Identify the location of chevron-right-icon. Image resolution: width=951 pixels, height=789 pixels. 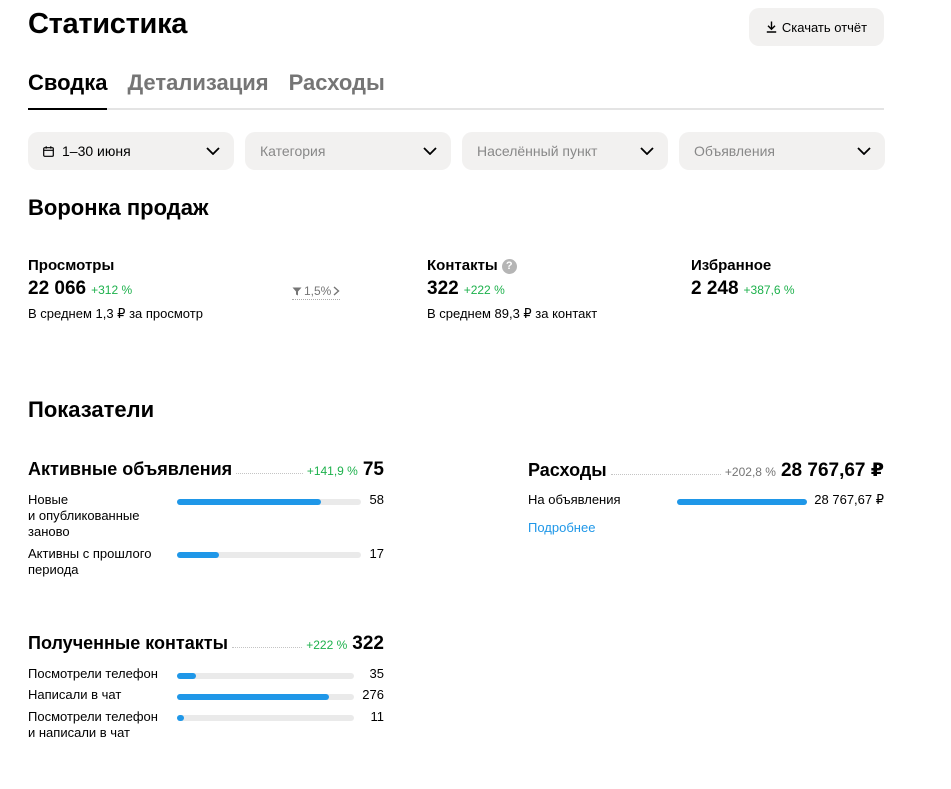
(336, 291).